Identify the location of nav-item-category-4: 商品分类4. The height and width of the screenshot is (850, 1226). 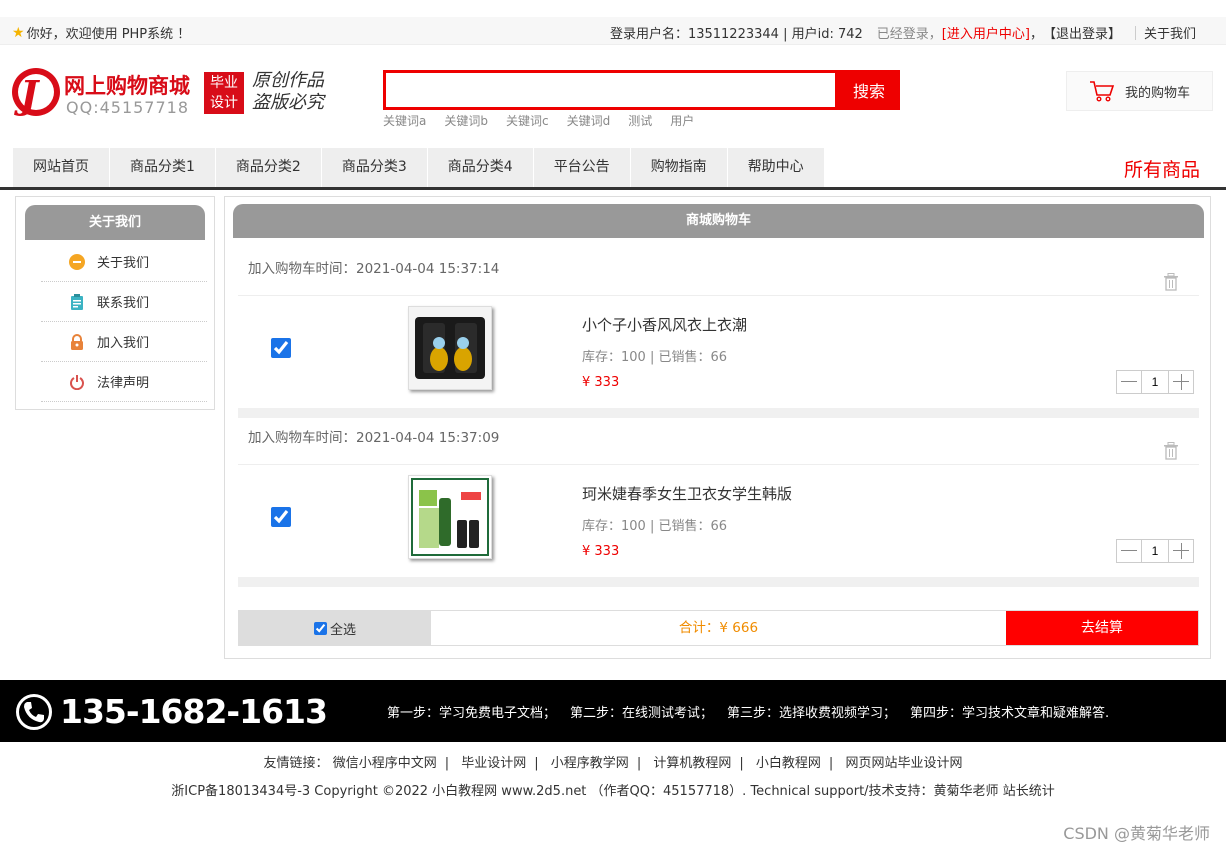
(480, 167).